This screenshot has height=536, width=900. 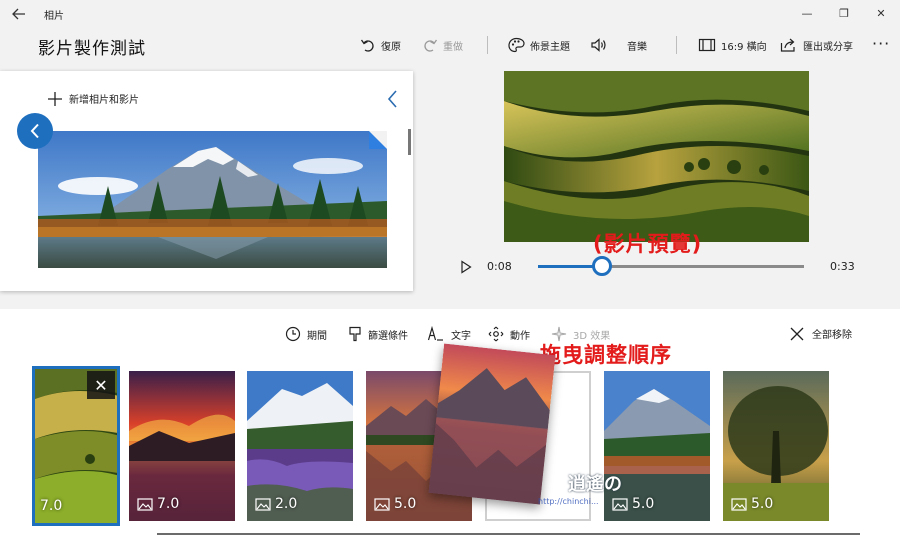 What do you see at coordinates (499, 266) in the screenshot?
I see `current-time: 0:08` at bounding box center [499, 266].